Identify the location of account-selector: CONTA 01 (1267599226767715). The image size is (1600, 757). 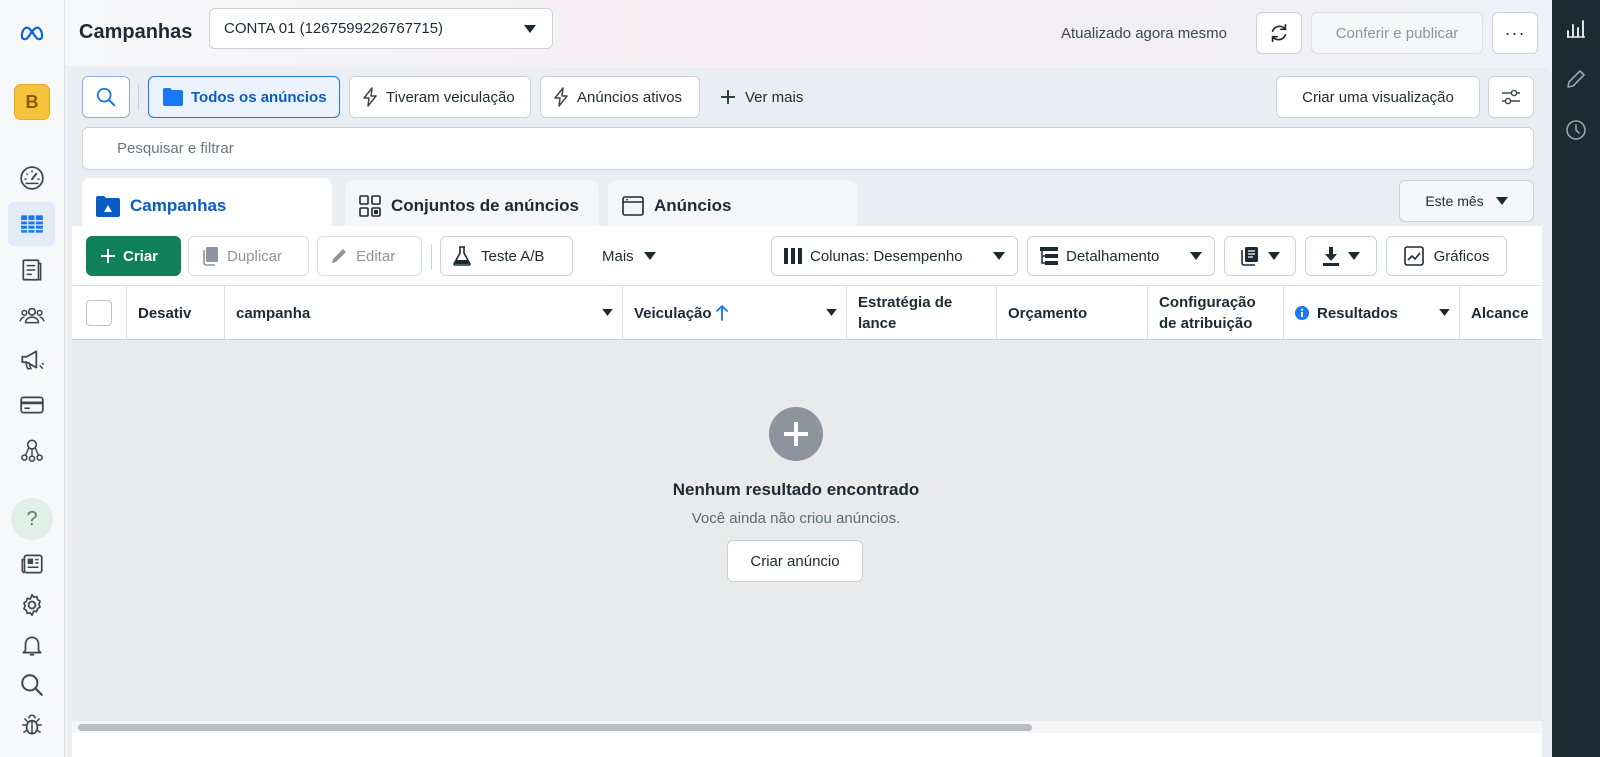
(381, 28).